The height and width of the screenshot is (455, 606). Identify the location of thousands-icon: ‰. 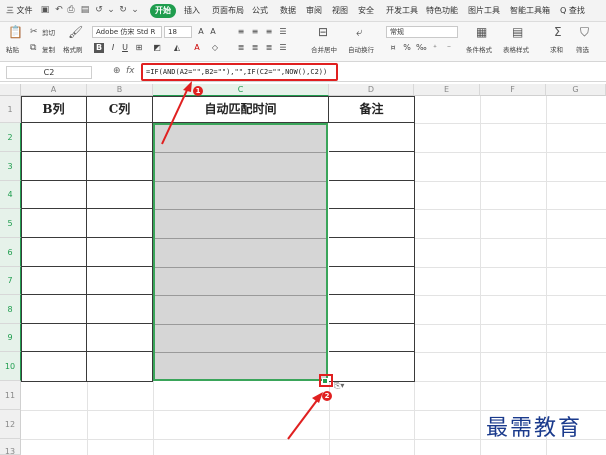
(421, 48).